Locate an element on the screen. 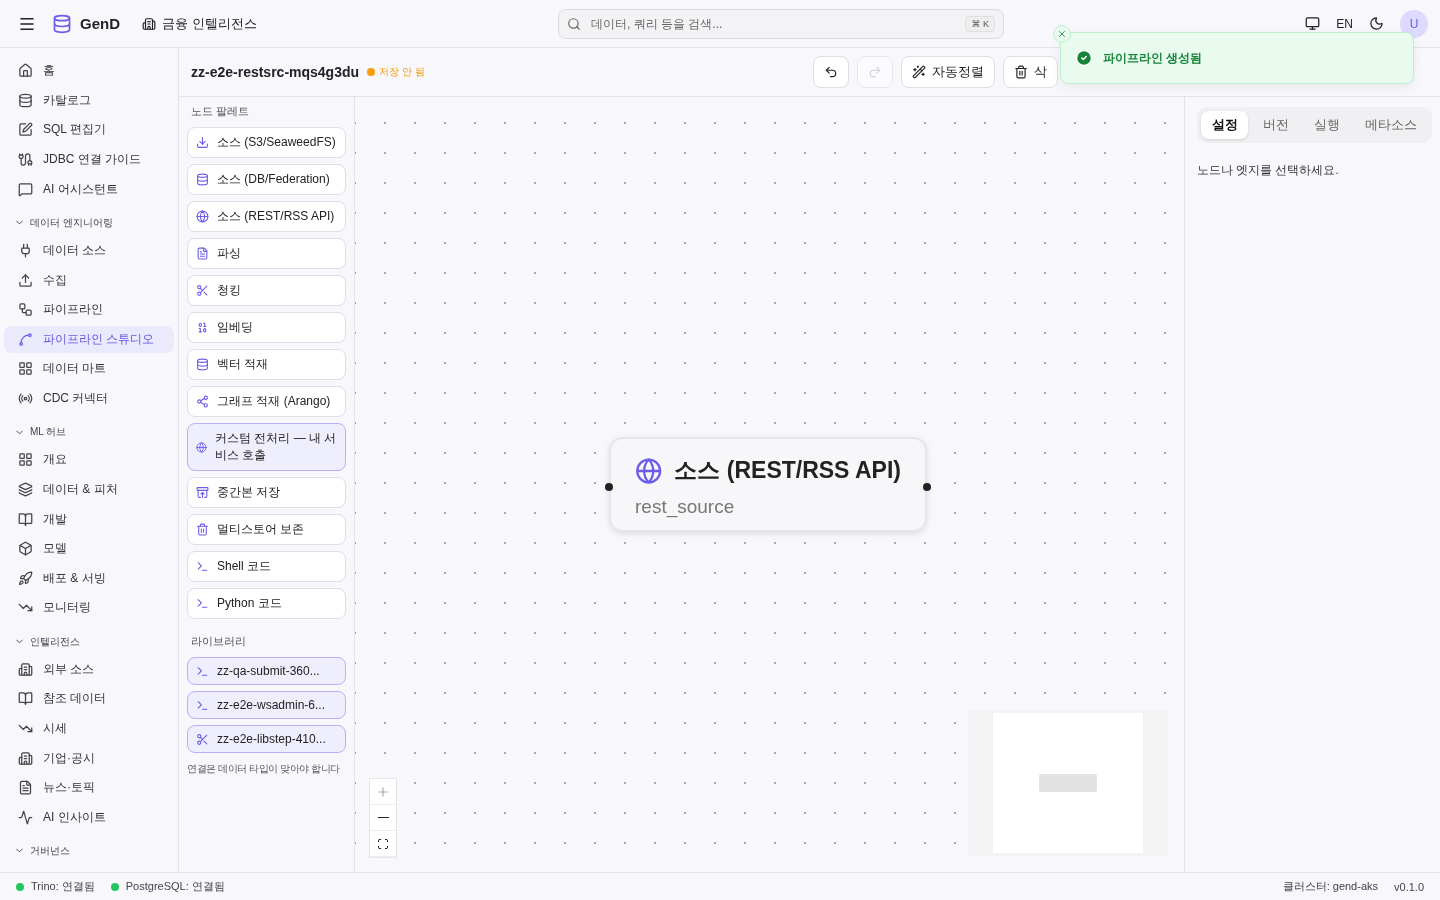  section-header: 인텔리전스 is located at coordinates (89, 638).